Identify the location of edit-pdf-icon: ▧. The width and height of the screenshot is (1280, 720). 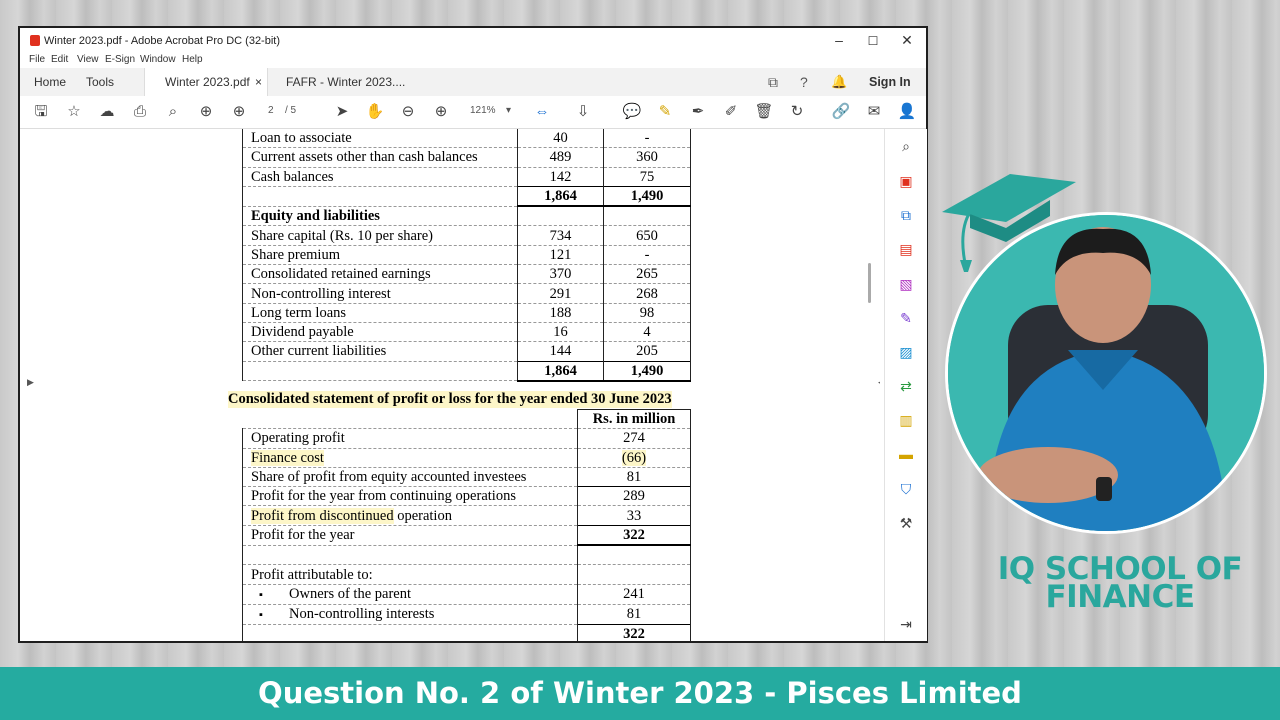
(906, 284).